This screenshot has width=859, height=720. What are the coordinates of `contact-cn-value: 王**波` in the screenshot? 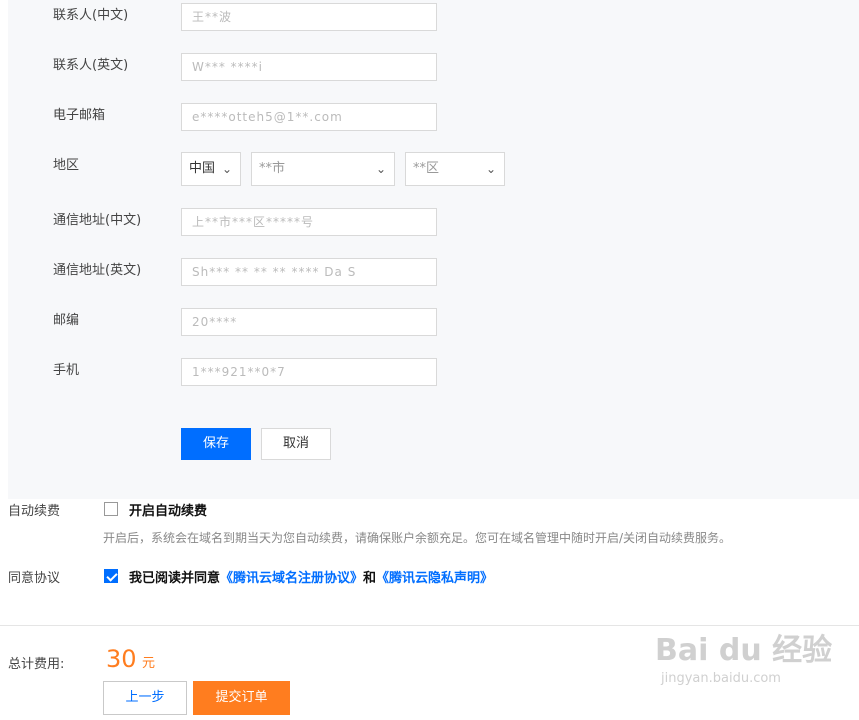 It's located at (212, 17).